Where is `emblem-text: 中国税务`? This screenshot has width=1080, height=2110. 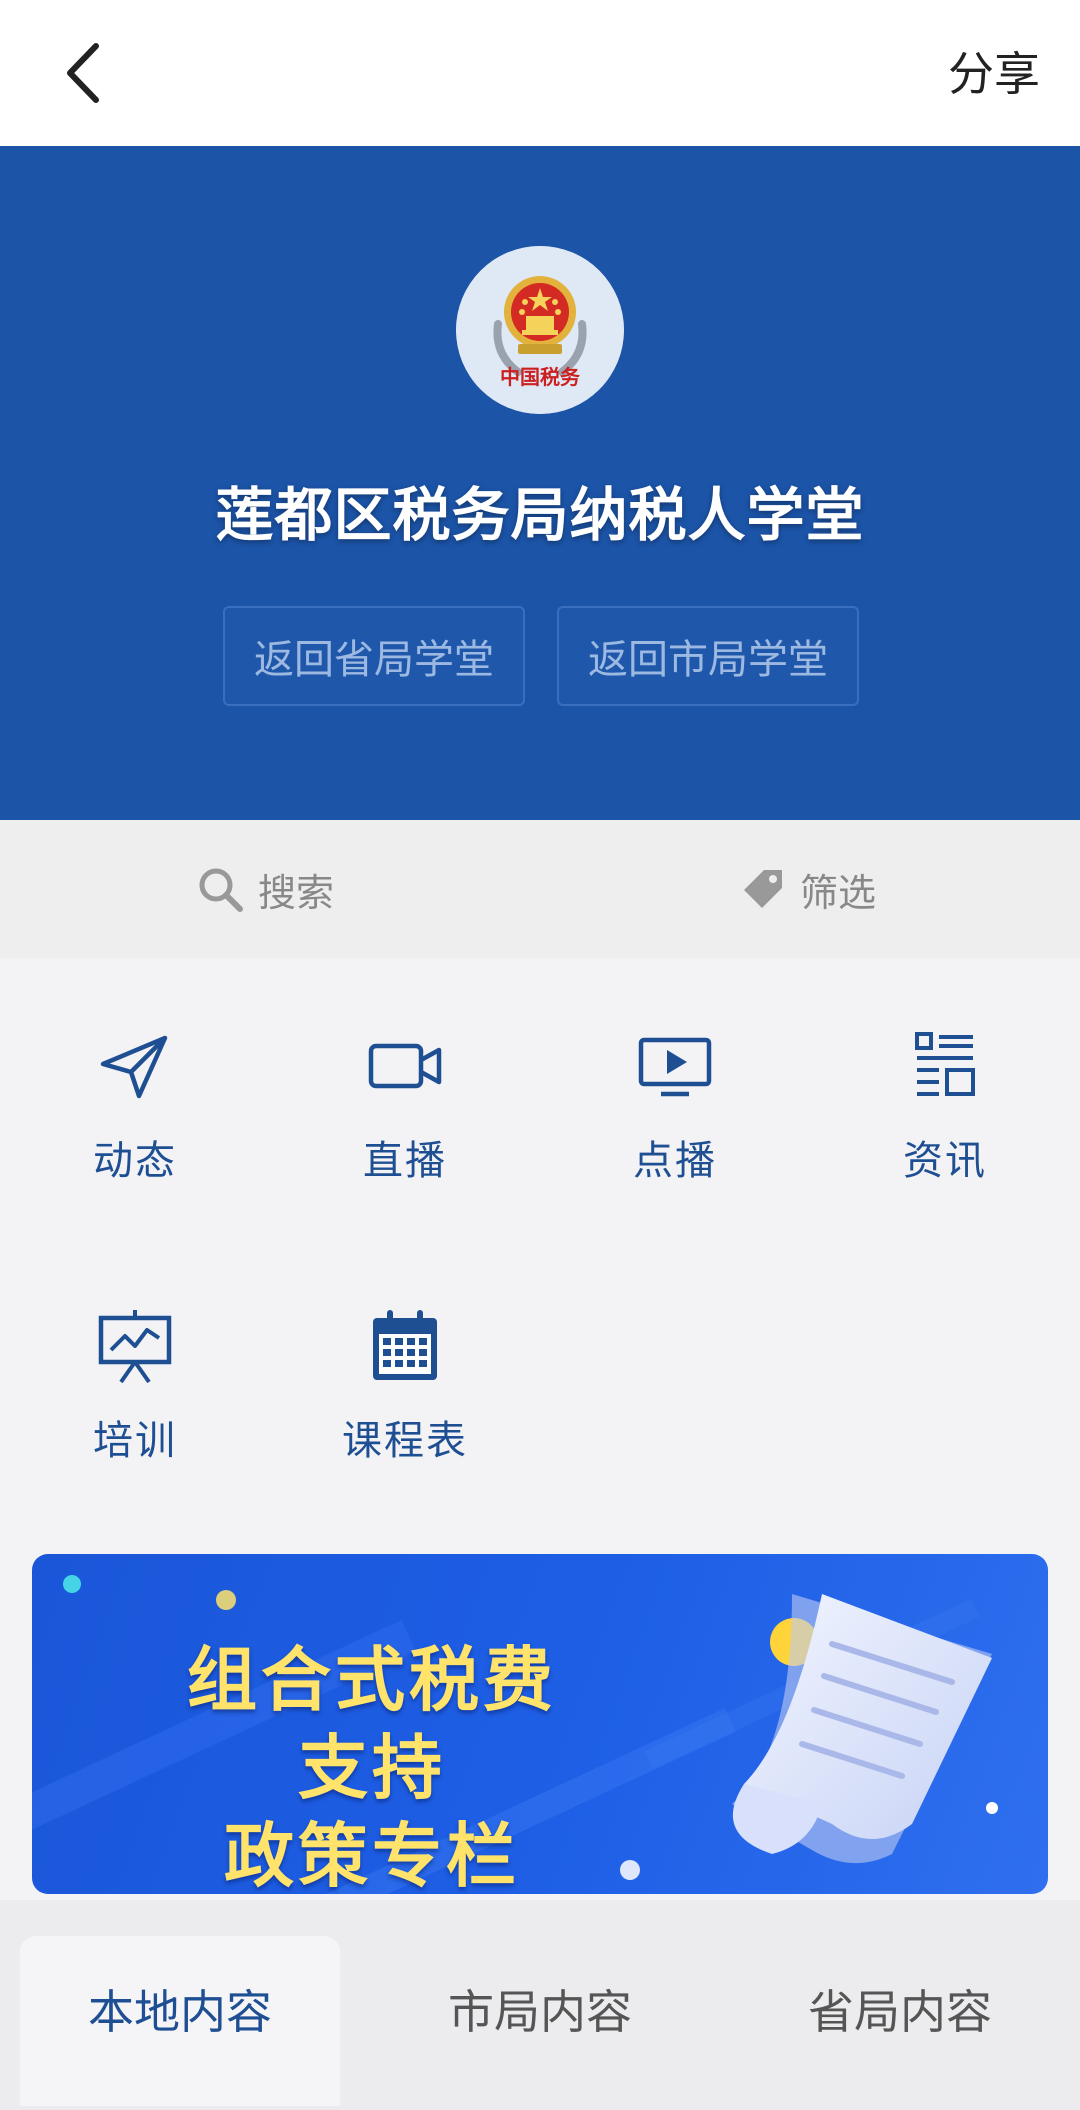
emblem-text: 中国税务 is located at coordinates (540, 377).